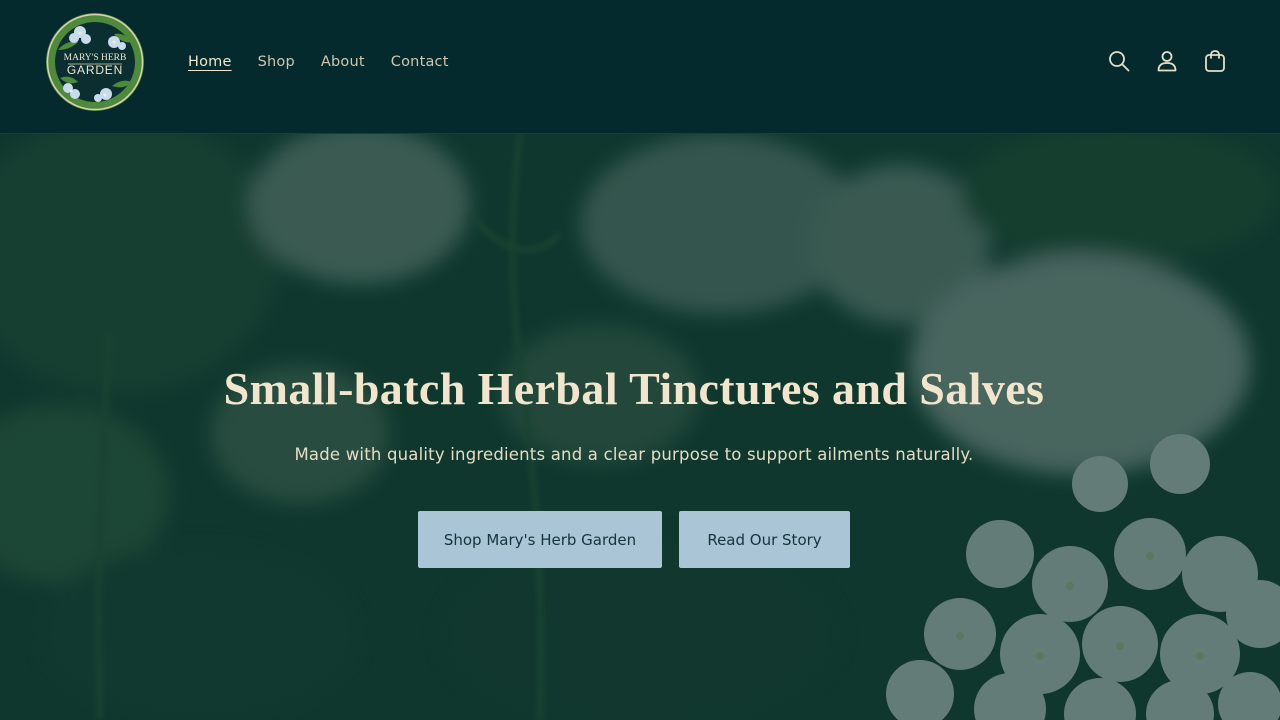 This screenshot has height=720, width=1280. I want to click on main-nav: Home Shop About Contact, so click(318, 62).